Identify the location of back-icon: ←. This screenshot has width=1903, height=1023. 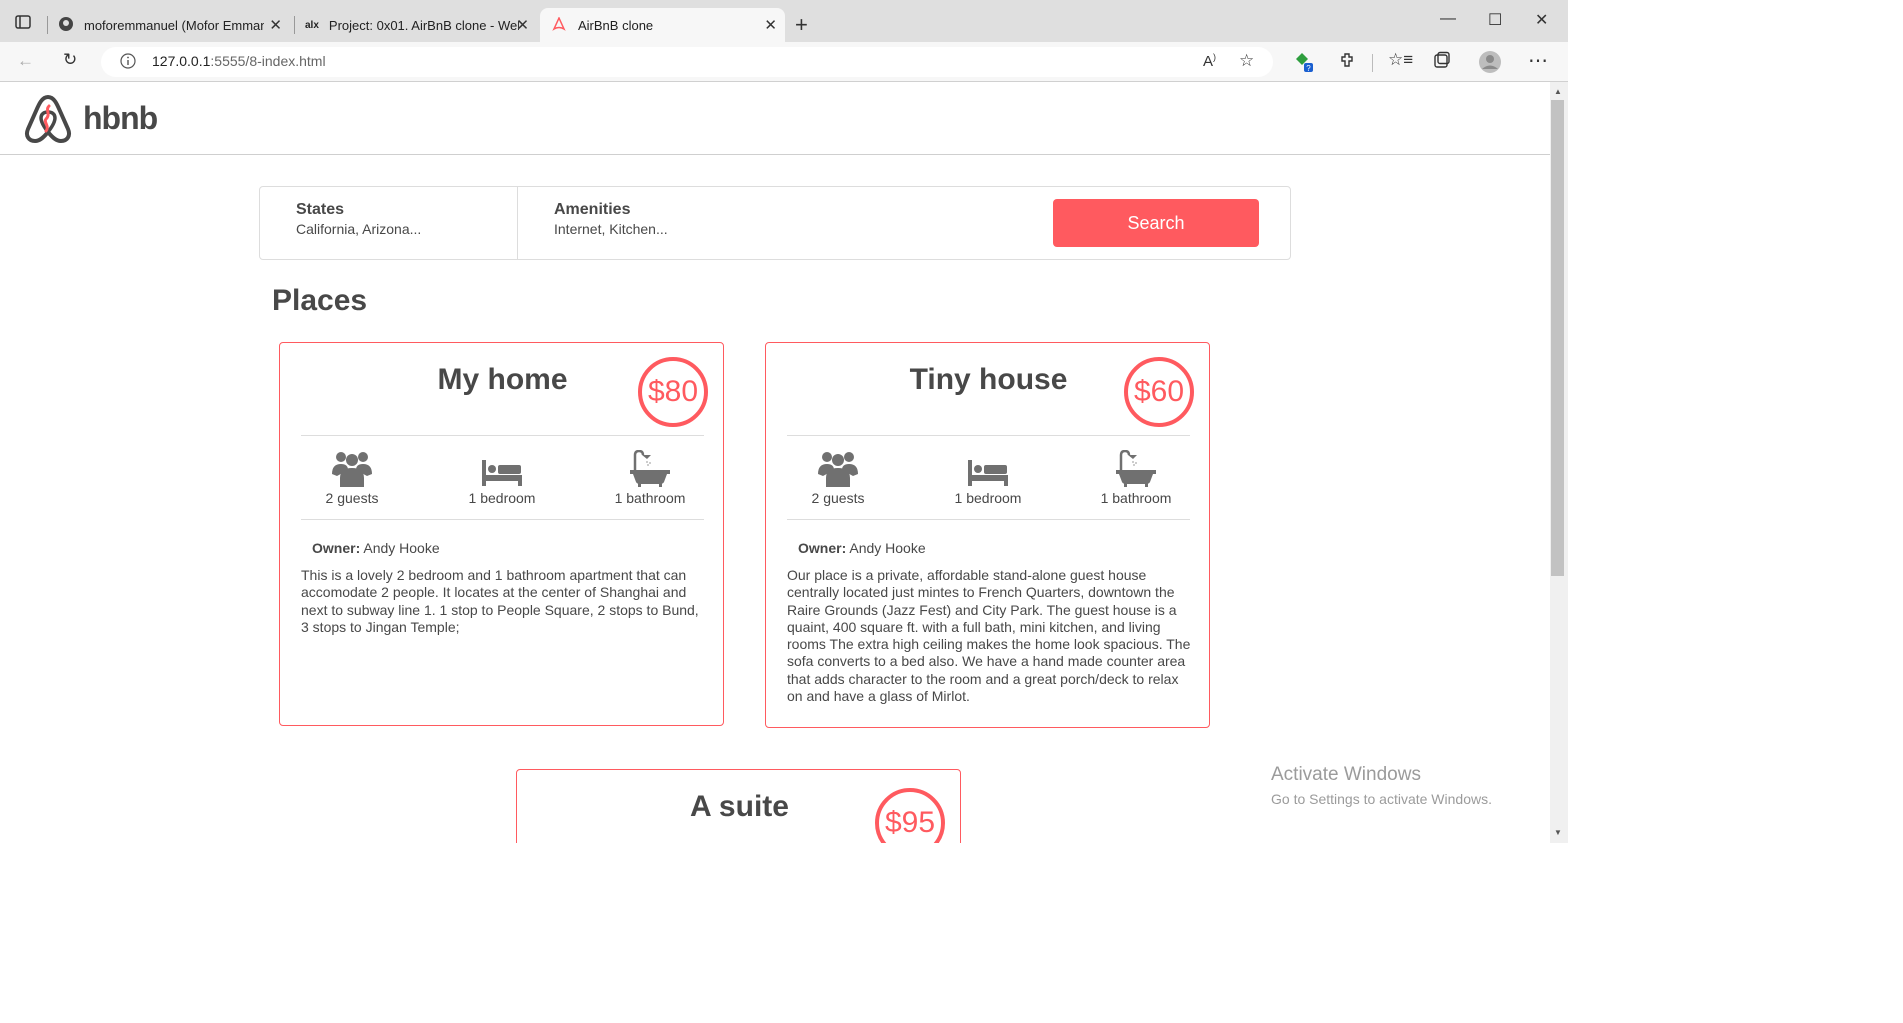
(25, 61).